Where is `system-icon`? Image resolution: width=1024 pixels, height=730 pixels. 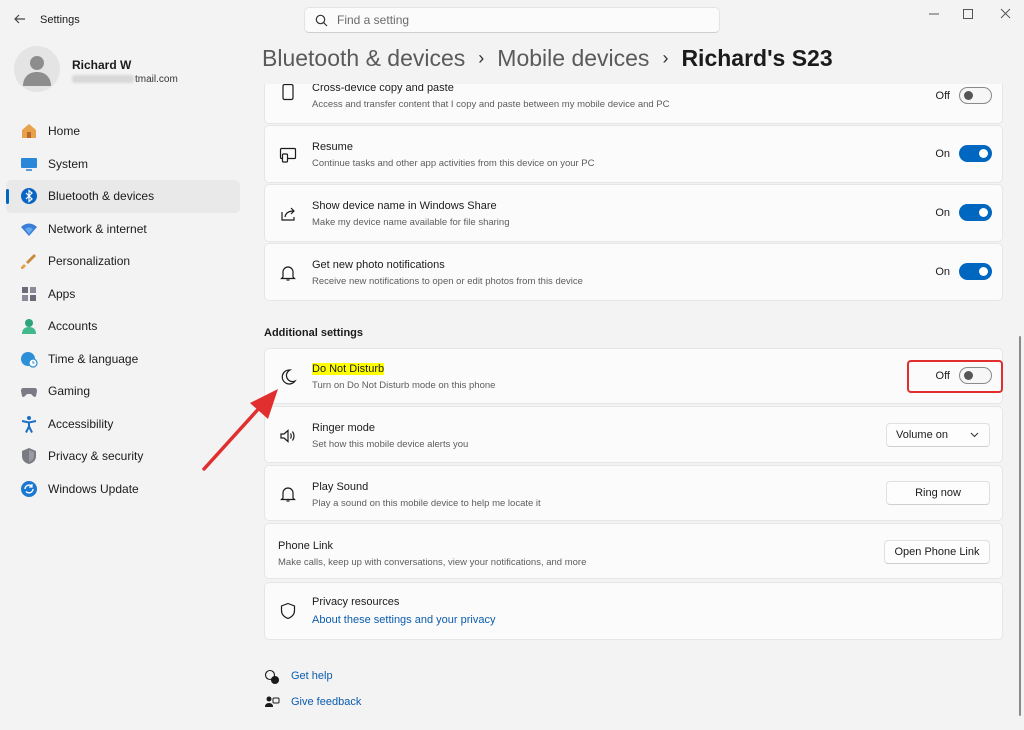 system-icon is located at coordinates (29, 164).